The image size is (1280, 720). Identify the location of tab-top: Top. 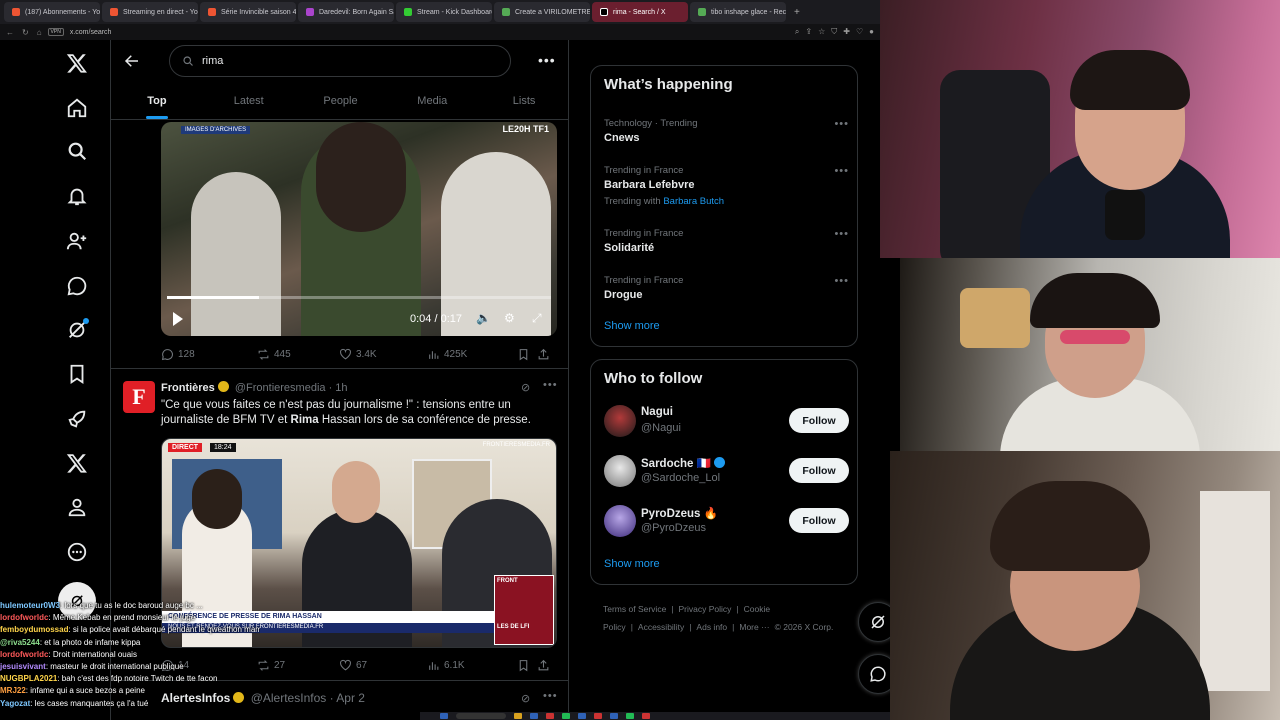
(157, 101).